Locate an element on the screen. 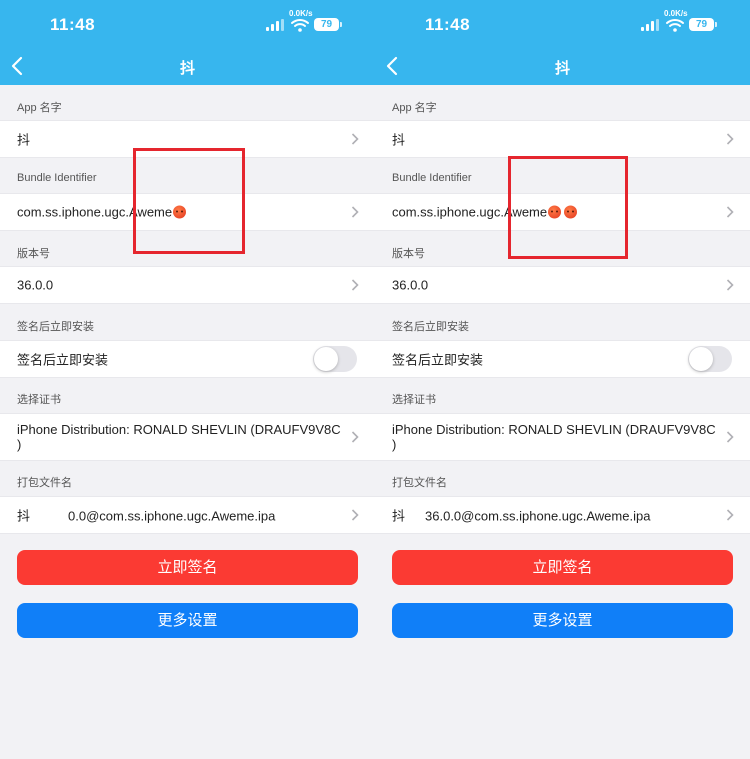 The width and height of the screenshot is (750, 759). package-filename-row: 抖 36.0.0@com.ss.iphone.ugc.Aweme.ipa is located at coordinates (562, 515).